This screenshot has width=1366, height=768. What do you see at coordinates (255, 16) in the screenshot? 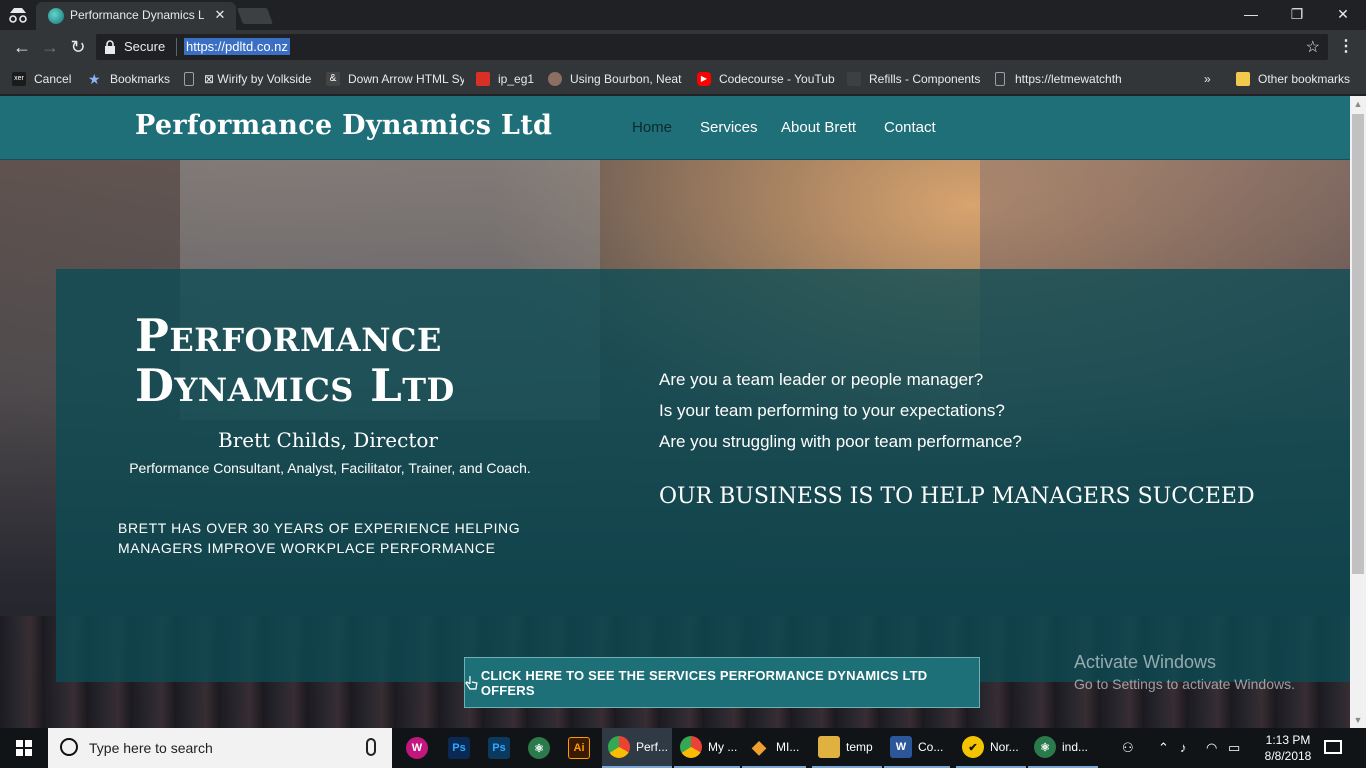
I see `new-tab-button` at bounding box center [255, 16].